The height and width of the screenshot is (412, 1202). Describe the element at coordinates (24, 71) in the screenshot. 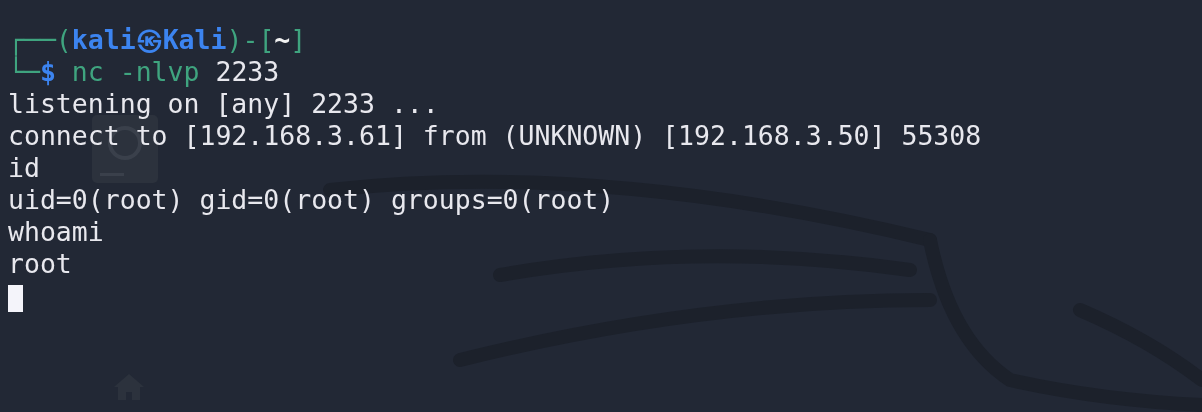

I see `prompt-frame: └─` at that location.